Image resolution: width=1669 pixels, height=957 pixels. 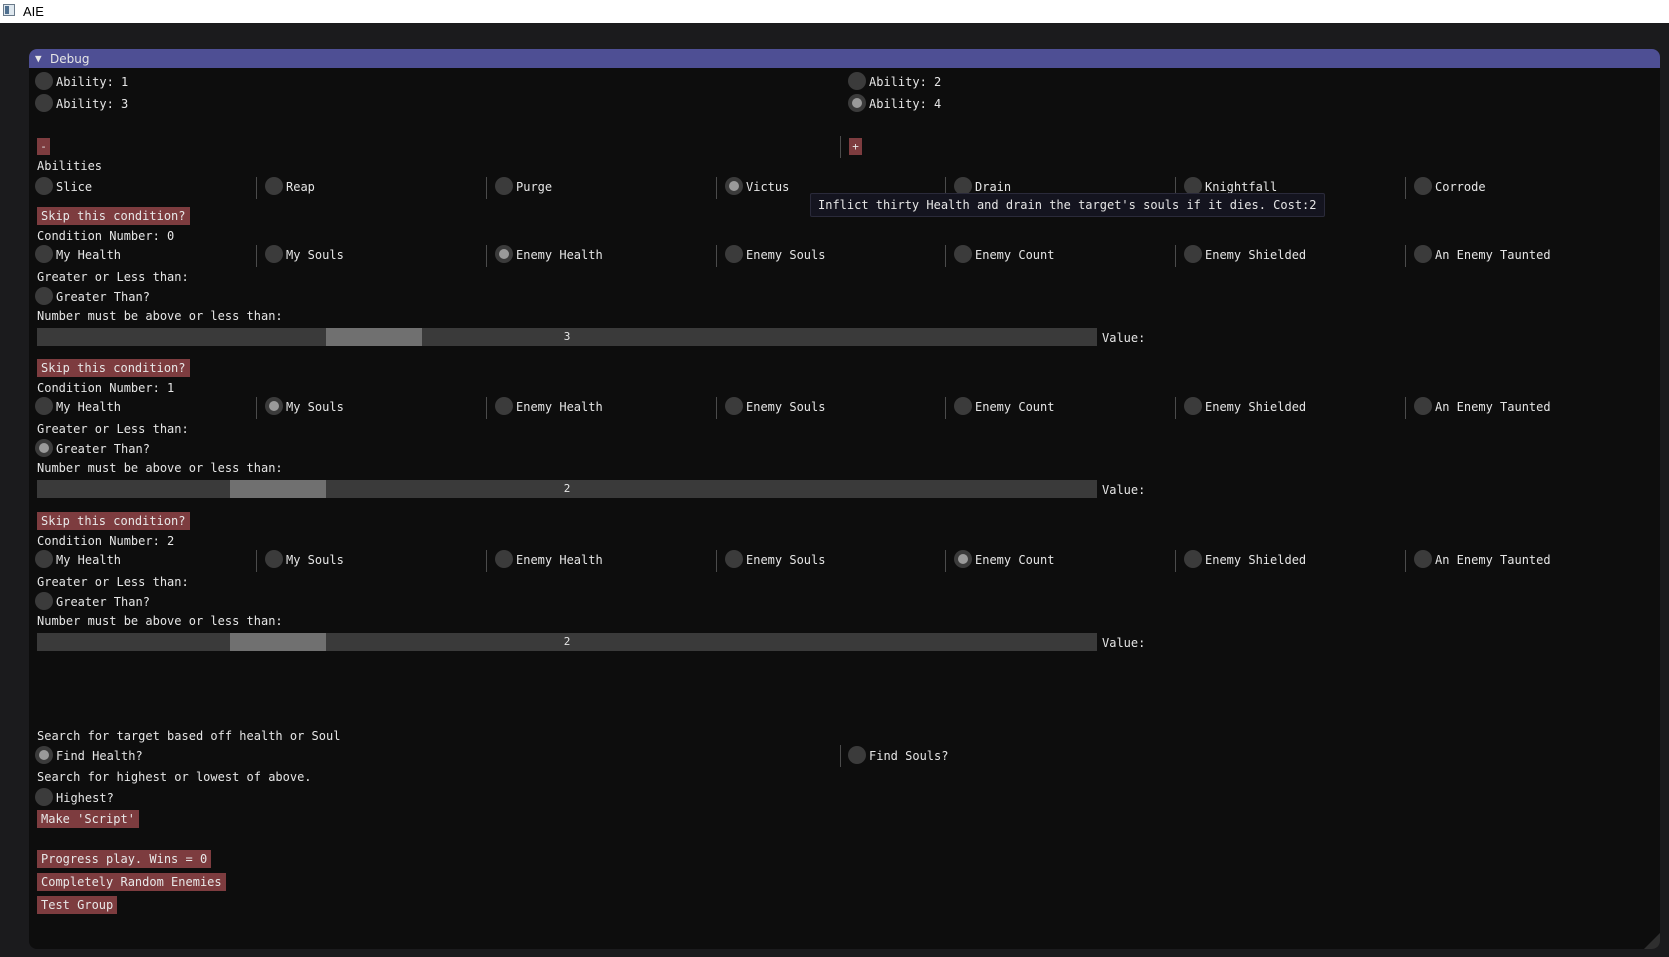 I want to click on compare-heading: Greater or Less than:, so click(x=113, y=582).